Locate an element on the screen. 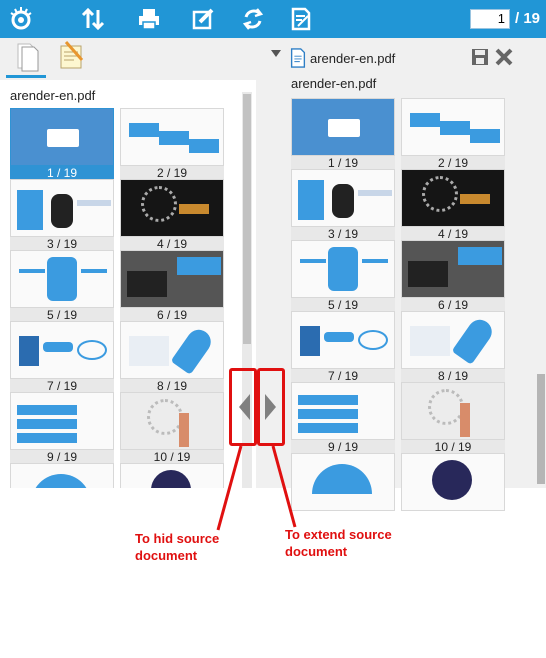 The width and height of the screenshot is (546, 658). annotation-lines is located at coordinates (256, 488).